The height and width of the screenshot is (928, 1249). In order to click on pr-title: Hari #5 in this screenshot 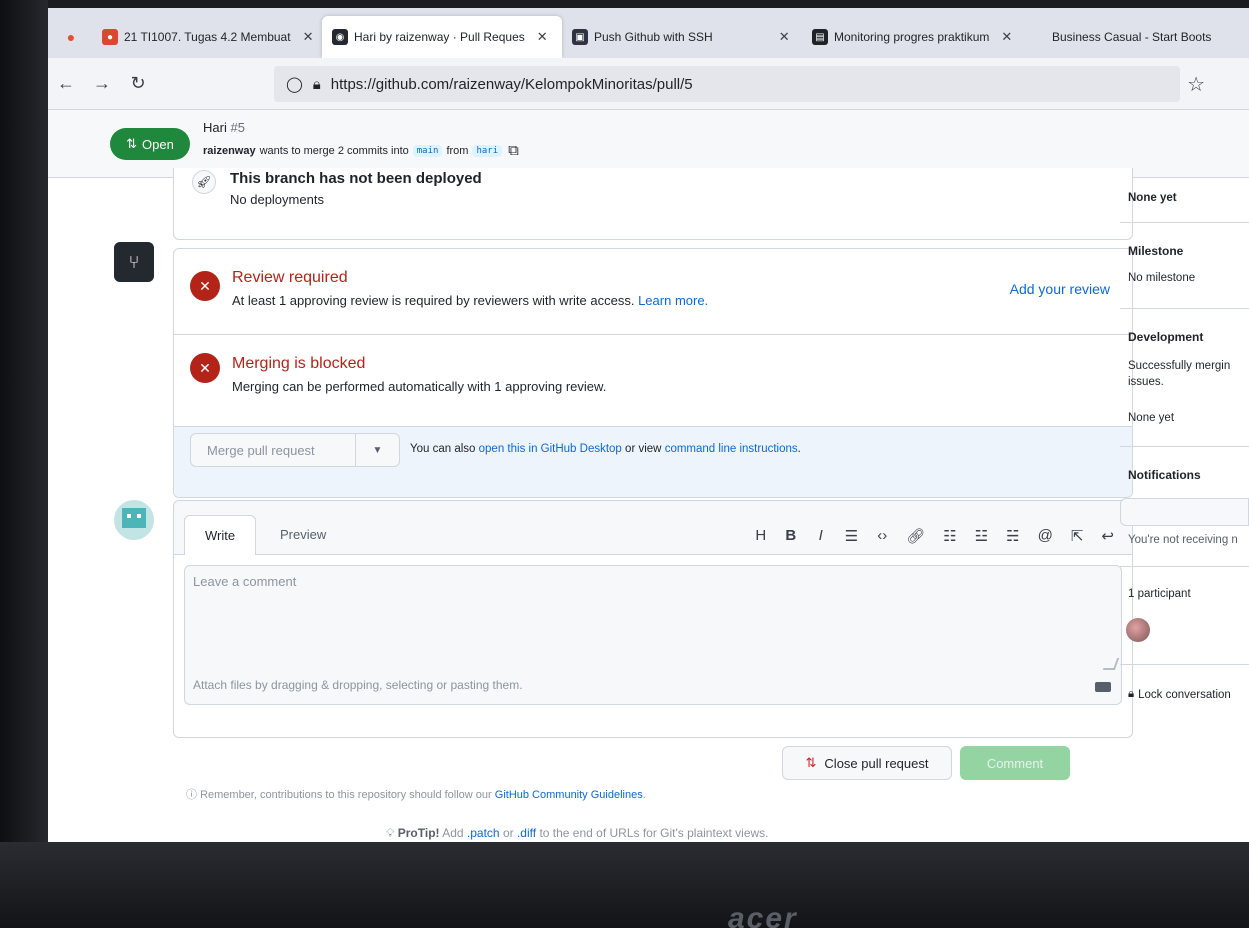, I will do `click(224, 127)`.